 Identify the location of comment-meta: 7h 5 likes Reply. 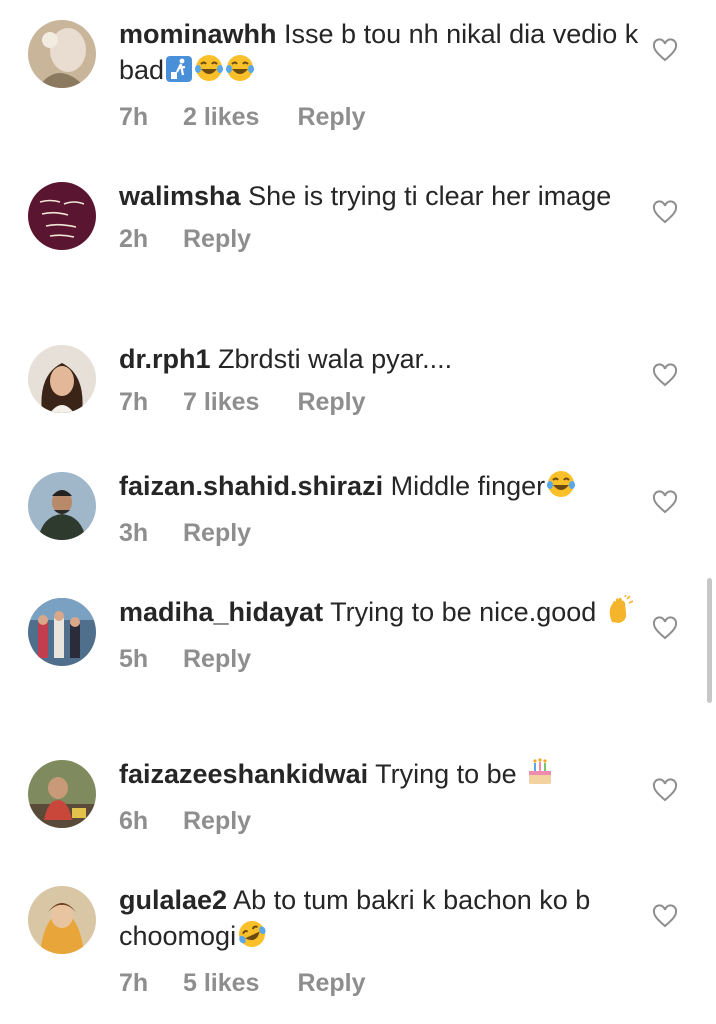
(379, 983).